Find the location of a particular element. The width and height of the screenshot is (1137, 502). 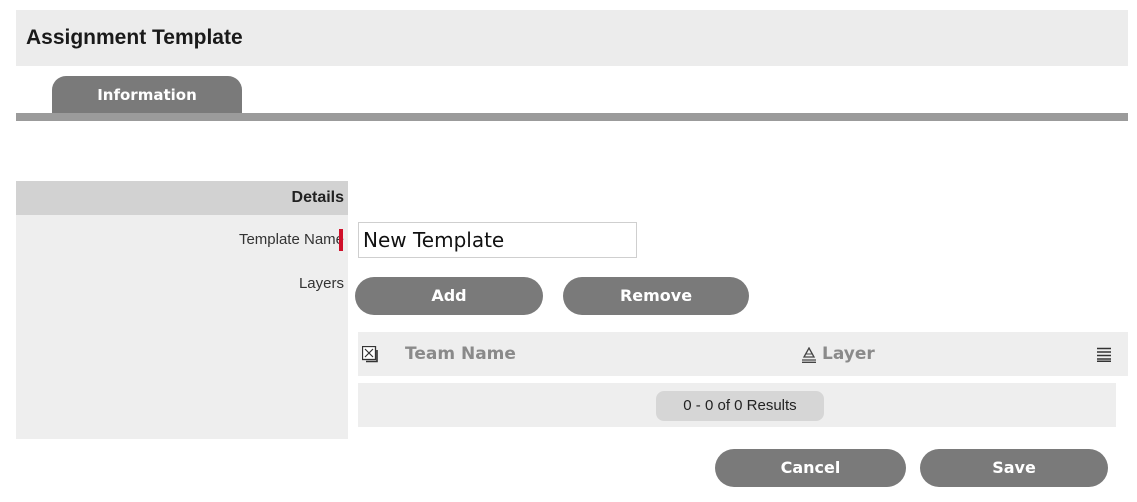

template-name-label: Template Name is located at coordinates (291, 239).